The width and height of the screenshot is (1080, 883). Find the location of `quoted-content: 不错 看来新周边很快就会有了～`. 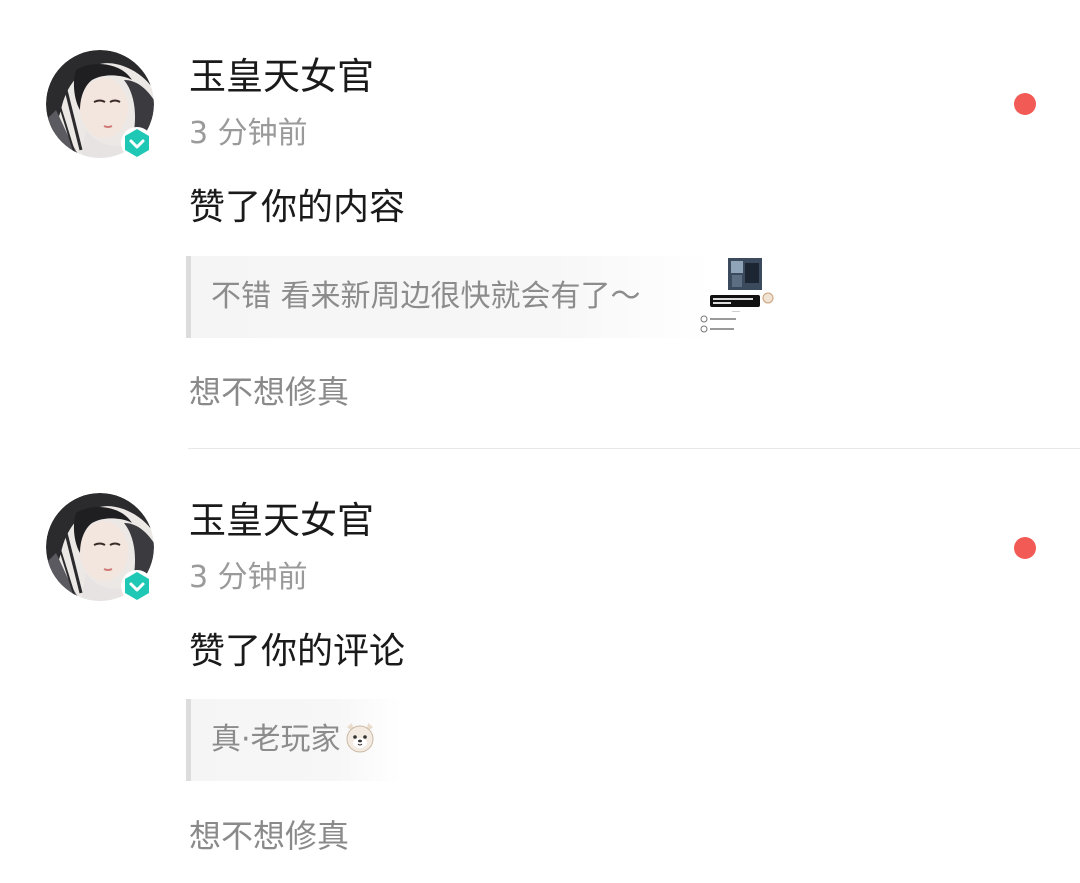

quoted-content: 不错 看来新周边很快就会有了～ is located at coordinates (448, 297).